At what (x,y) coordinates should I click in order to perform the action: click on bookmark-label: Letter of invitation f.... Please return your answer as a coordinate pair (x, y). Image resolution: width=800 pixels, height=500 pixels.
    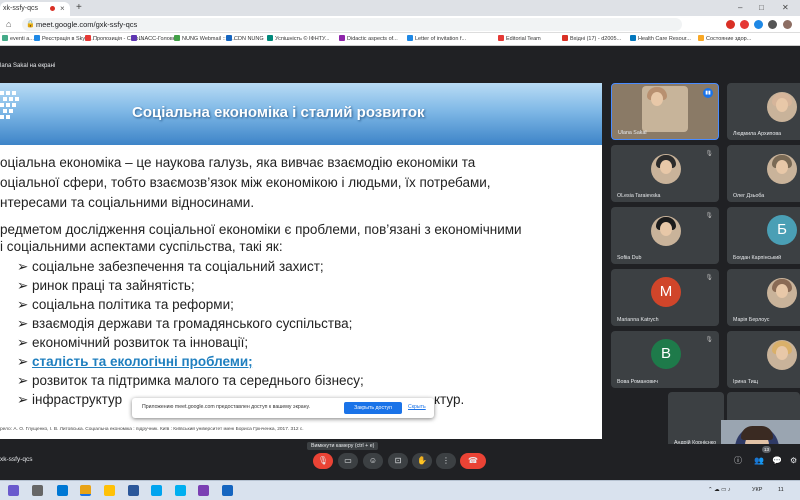
    Looking at the image, I should click on (441, 39).